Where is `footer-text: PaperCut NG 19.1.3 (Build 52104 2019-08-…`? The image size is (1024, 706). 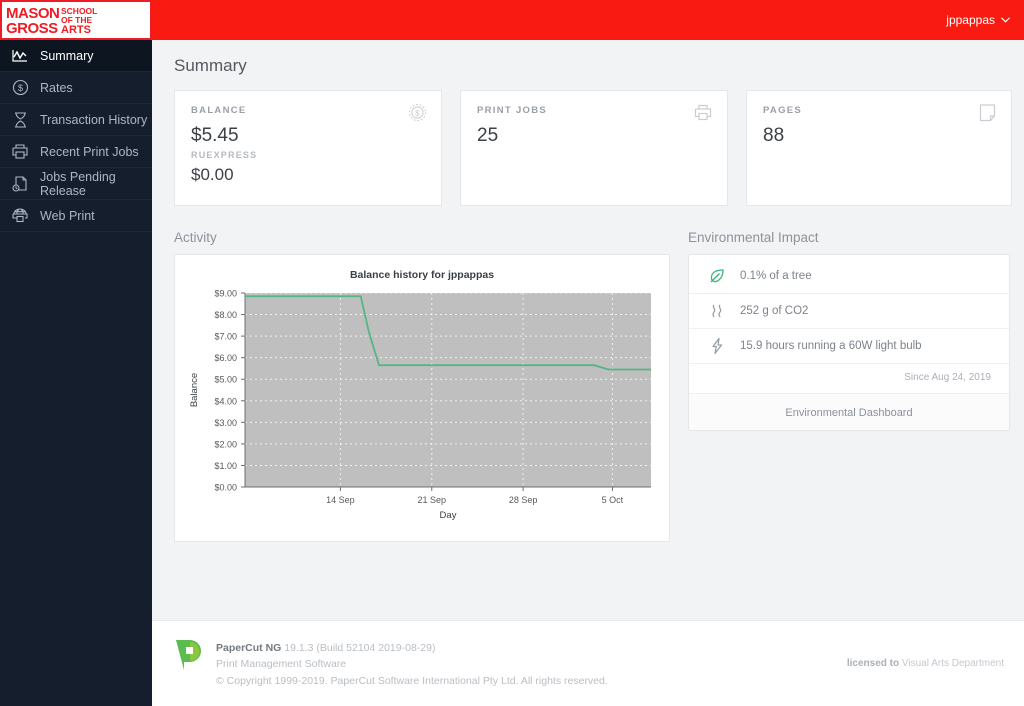
footer-text: PaperCut NG 19.1.3 (Build 52104 2019-08-… is located at coordinates (412, 663).